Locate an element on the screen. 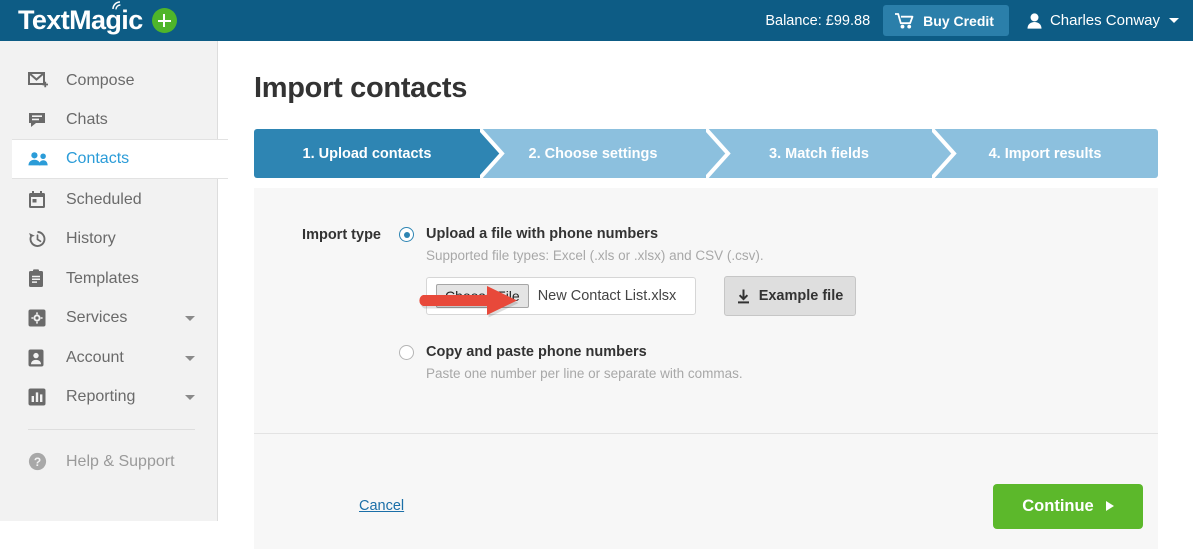 The height and width of the screenshot is (549, 1193). step-2-choose-settings: 2. Choose settings is located at coordinates (605, 153).